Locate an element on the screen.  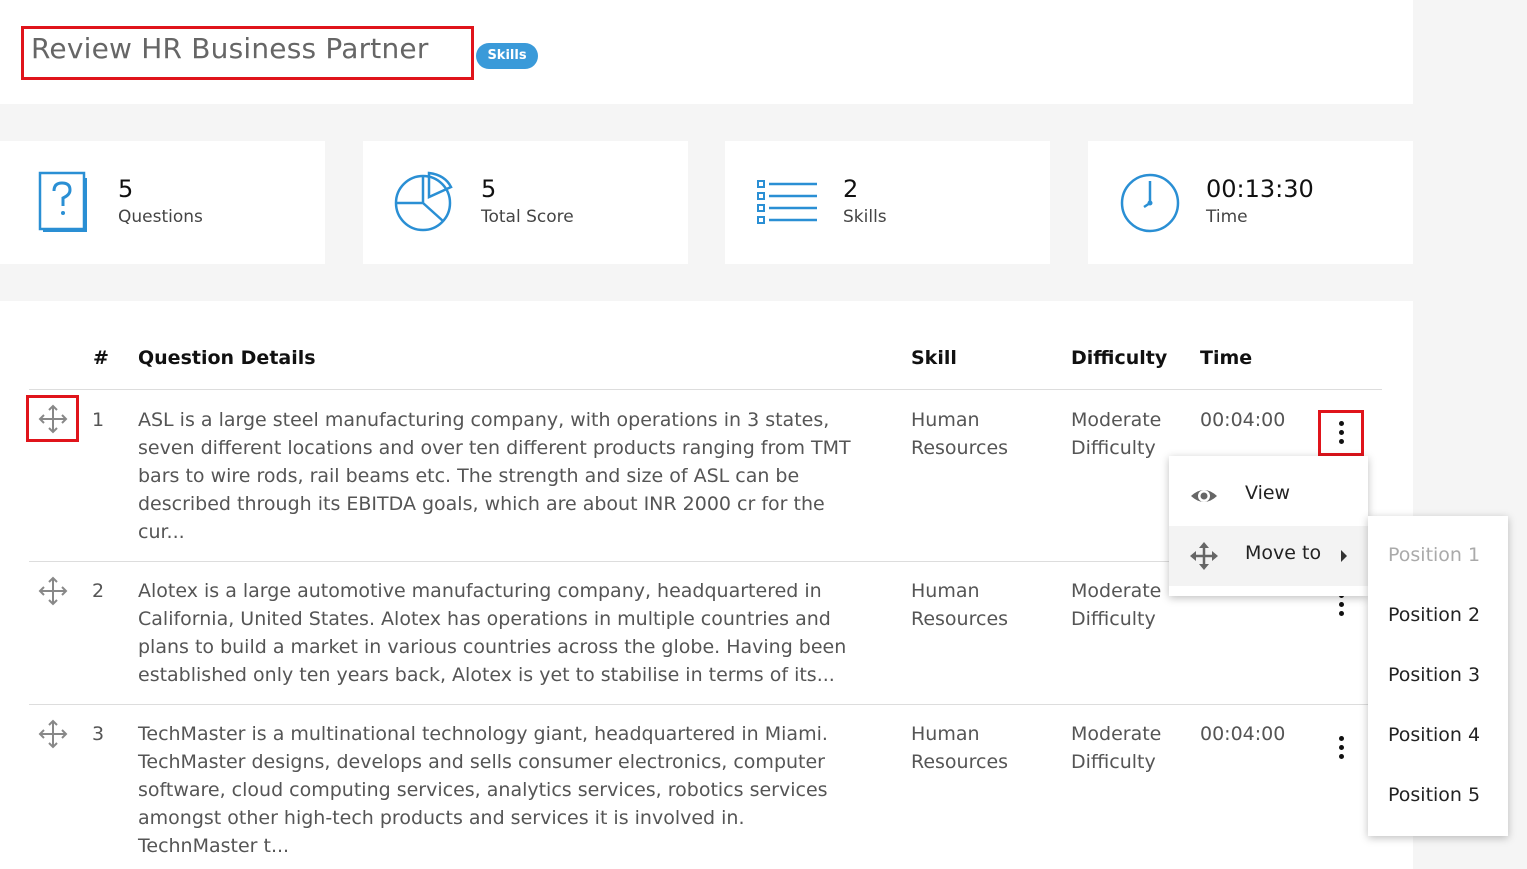
eye-icon is located at coordinates (1204, 496).